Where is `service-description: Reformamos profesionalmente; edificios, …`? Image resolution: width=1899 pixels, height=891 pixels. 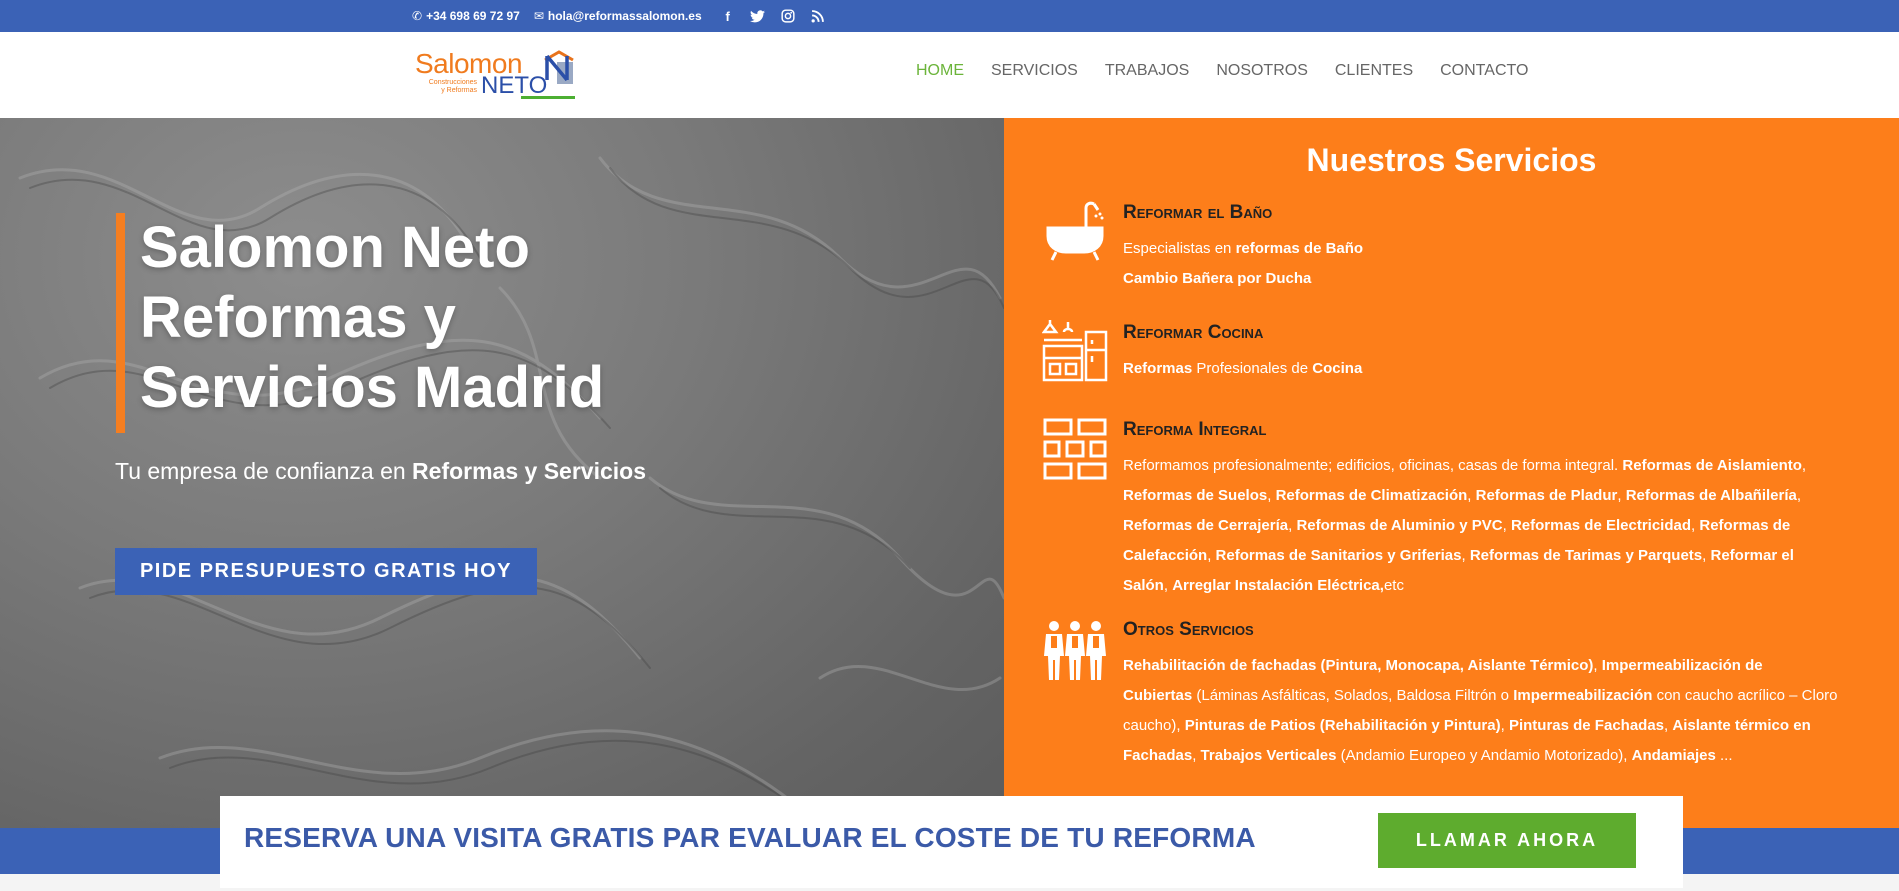 service-description: Reformamos profesionalmente; edificios, … is located at coordinates (1465, 525).